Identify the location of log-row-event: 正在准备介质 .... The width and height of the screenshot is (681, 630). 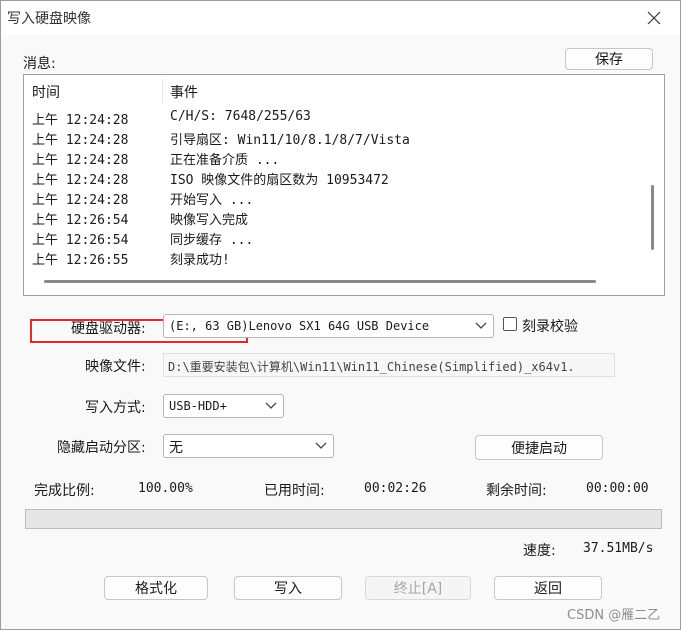
(225, 160).